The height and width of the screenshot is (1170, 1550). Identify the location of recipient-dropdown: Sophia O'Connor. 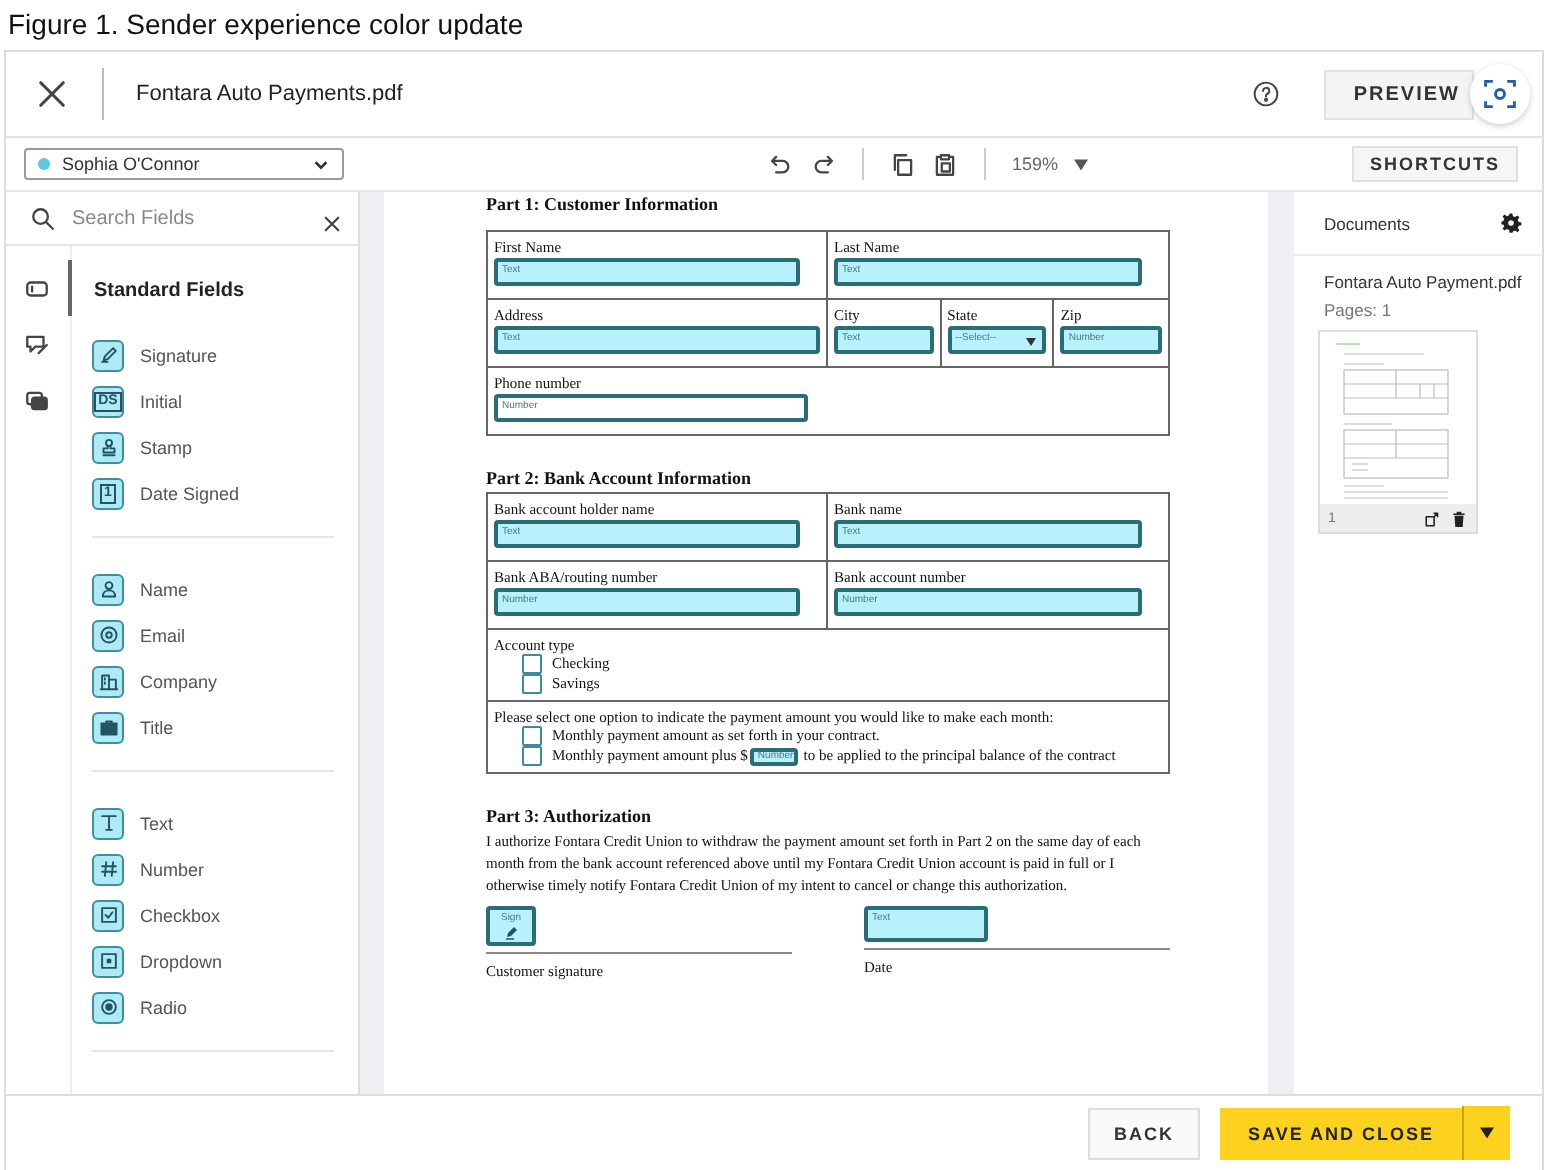
(184, 164).